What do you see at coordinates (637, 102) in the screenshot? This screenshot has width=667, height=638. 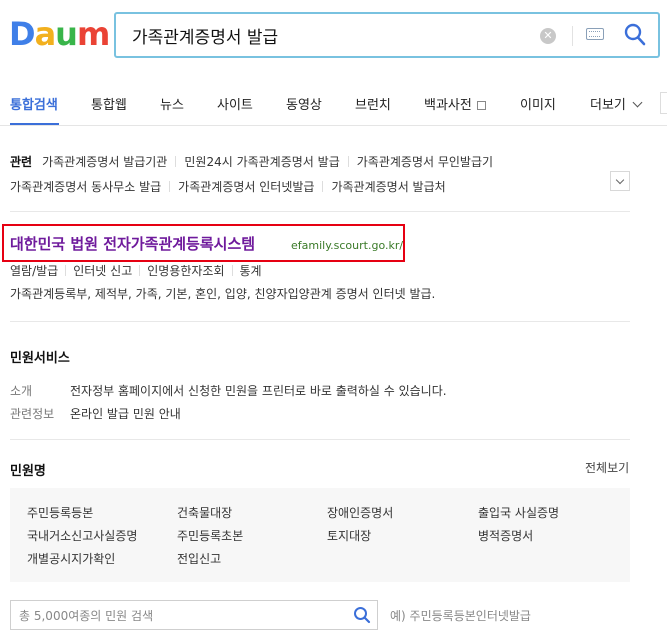 I see `chevron-down-icon` at bounding box center [637, 102].